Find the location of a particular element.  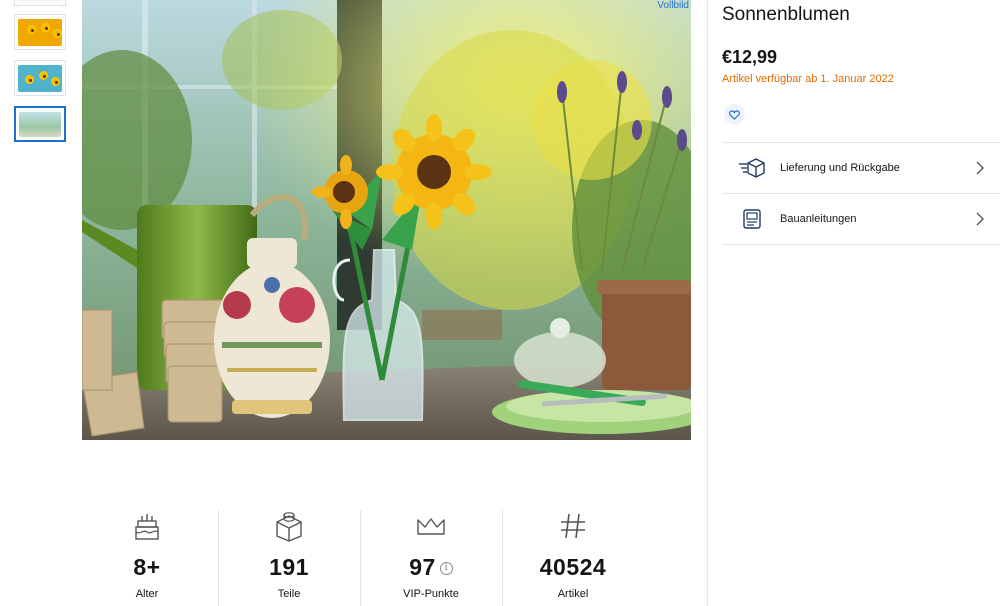

fact-label: Teile is located at coordinates (289, 594).